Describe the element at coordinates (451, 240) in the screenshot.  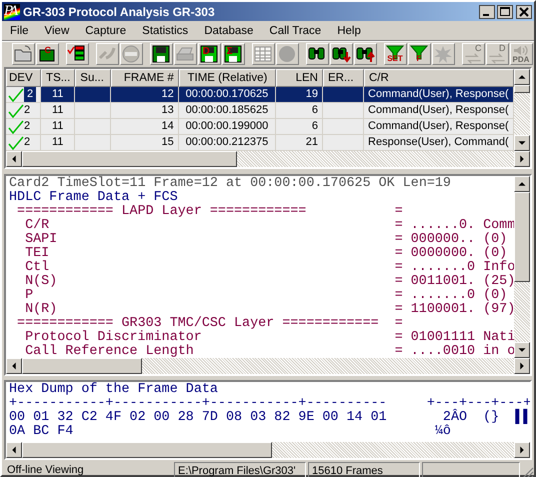
I see `decode-value: = 000000.. (0)` at that location.